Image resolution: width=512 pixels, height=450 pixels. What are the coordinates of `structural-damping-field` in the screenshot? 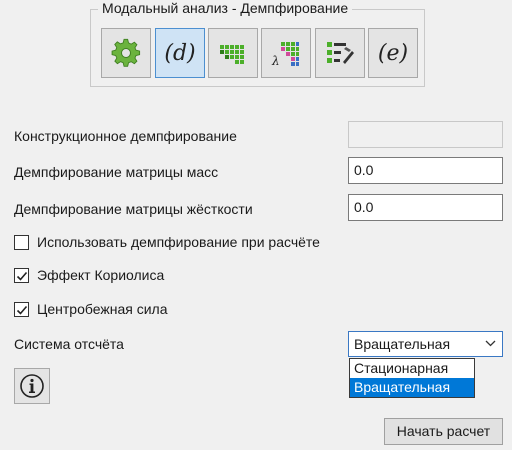 It's located at (425, 134).